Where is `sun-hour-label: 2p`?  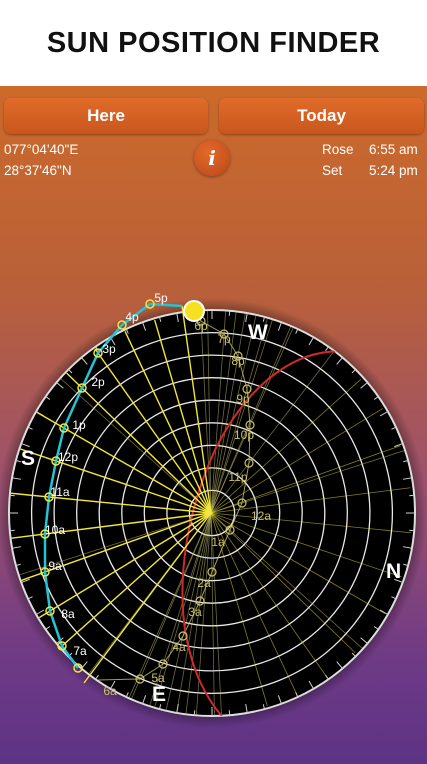
sun-hour-label: 2p is located at coordinates (98, 382).